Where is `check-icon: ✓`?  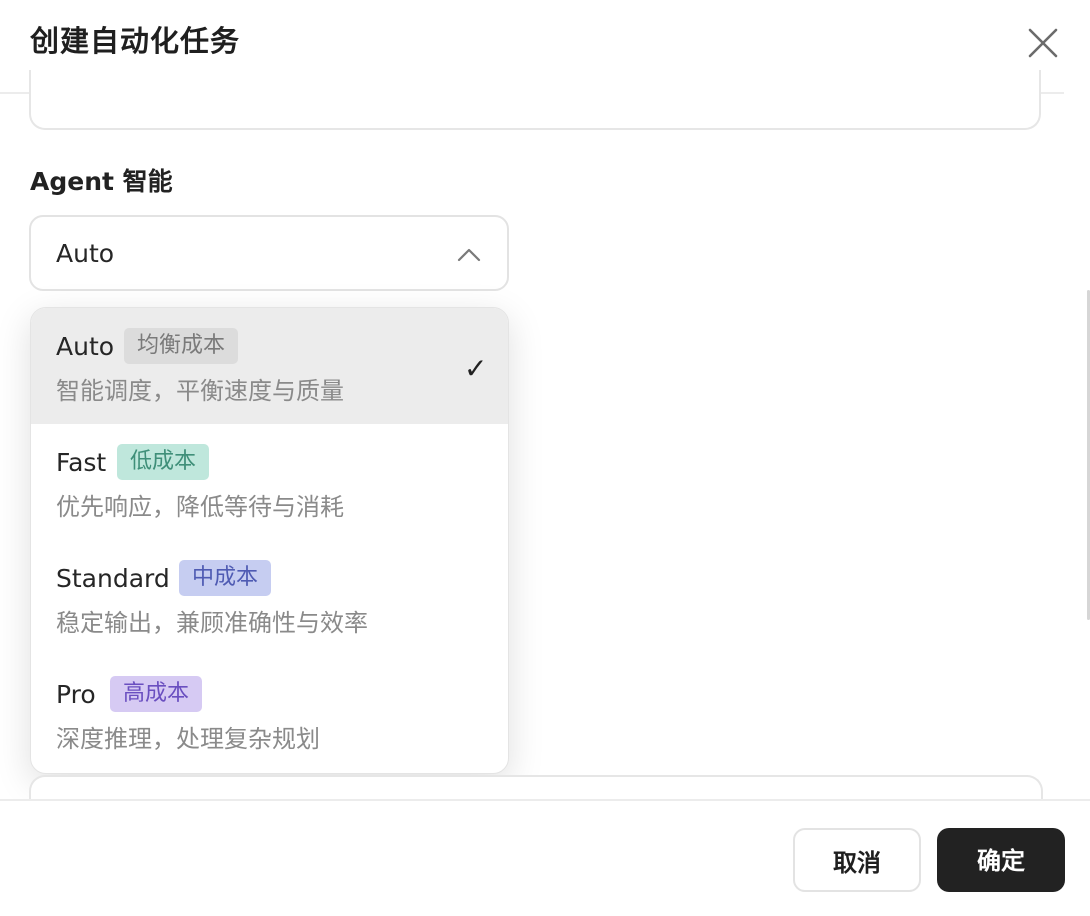 check-icon: ✓ is located at coordinates (476, 368).